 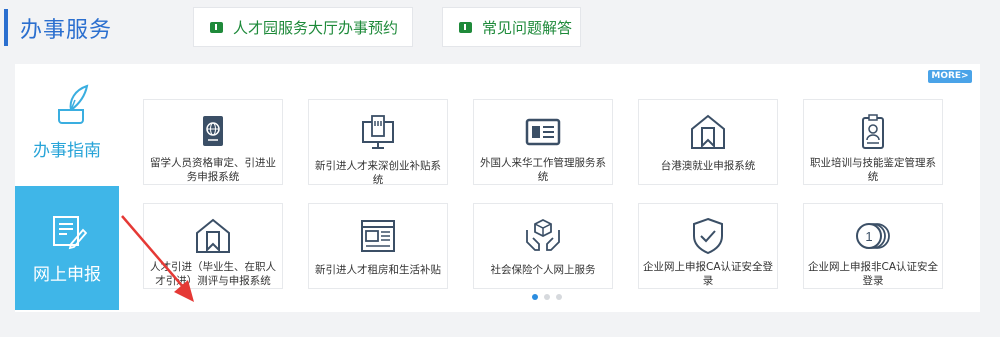 I want to click on id-card-icon, so click(x=543, y=132).